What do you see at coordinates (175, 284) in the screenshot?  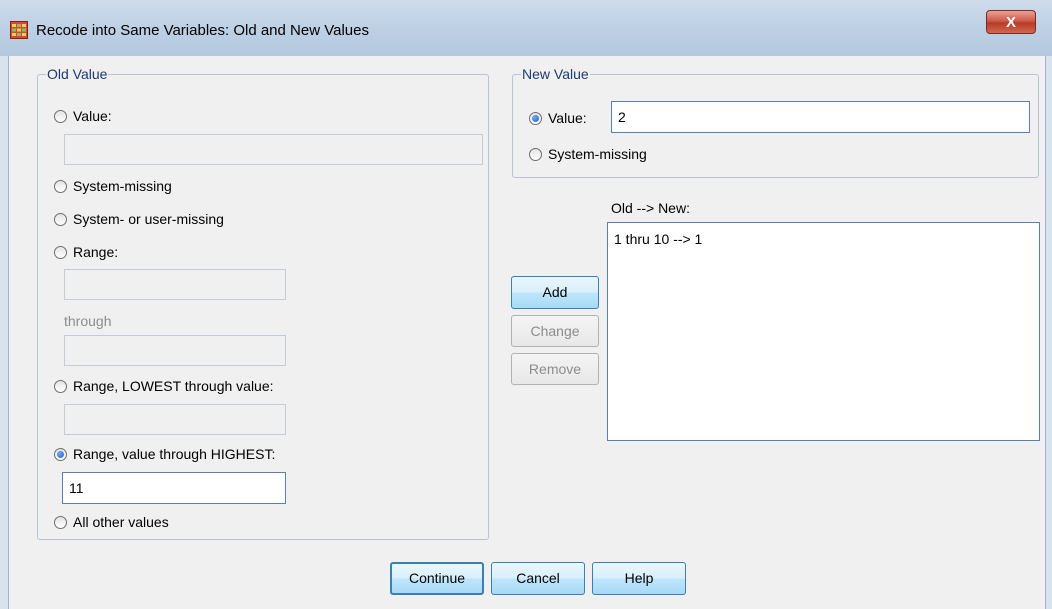 I see `range-from-input` at bounding box center [175, 284].